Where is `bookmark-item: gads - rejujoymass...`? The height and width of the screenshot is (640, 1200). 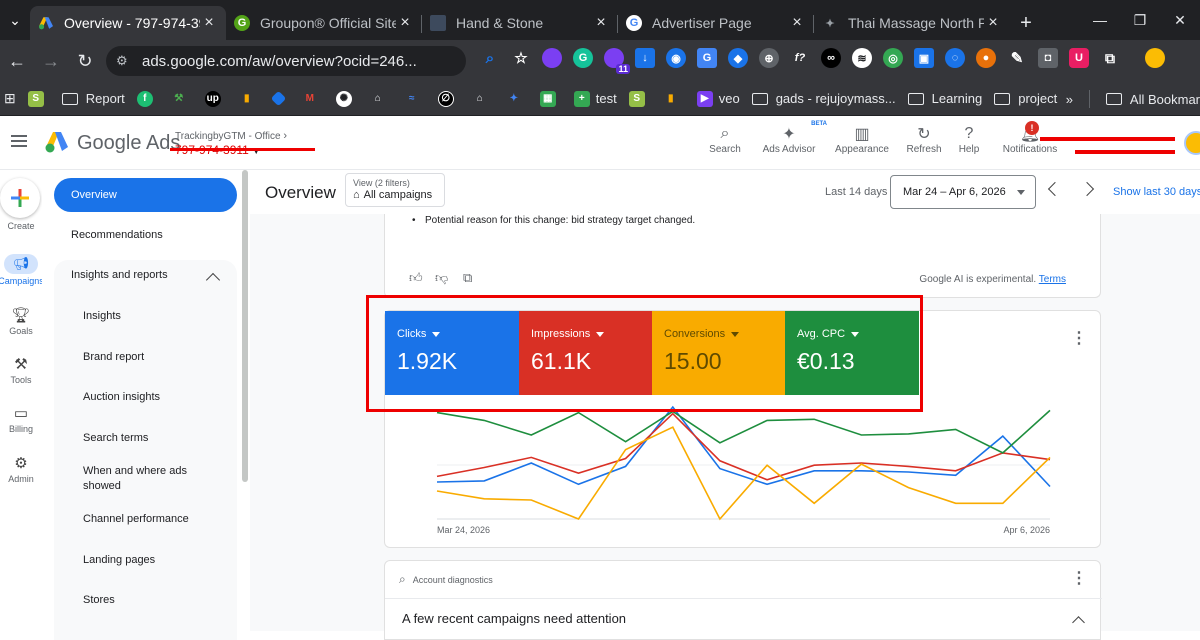 bookmark-item: gads - rejujoymass... is located at coordinates (823, 98).